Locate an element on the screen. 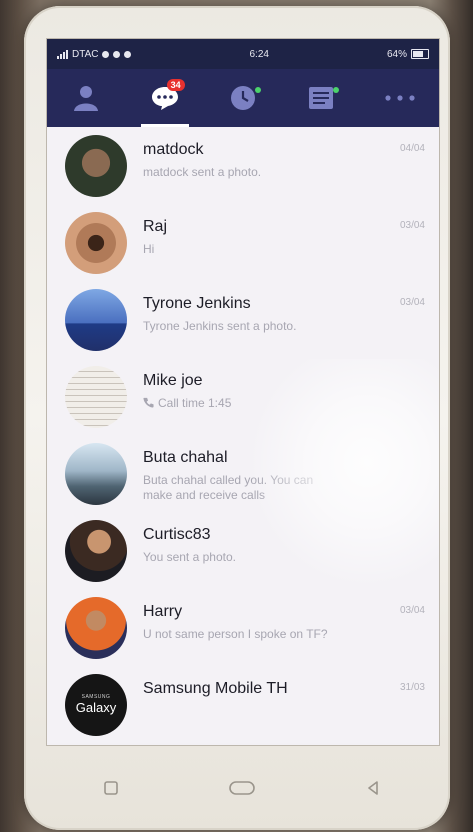 The height and width of the screenshot is (832, 473). tab-news is located at coordinates (321, 98).